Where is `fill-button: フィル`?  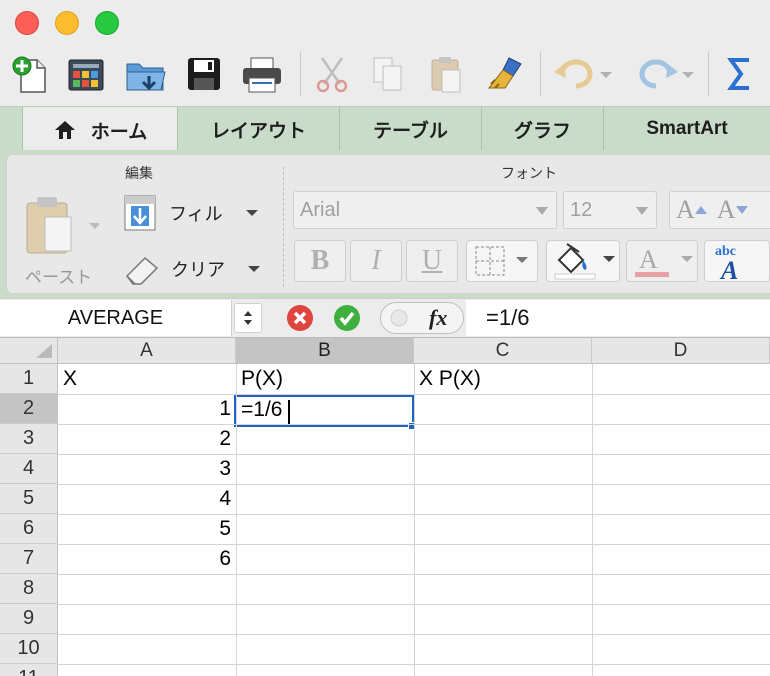 fill-button: フィル is located at coordinates (198, 213).